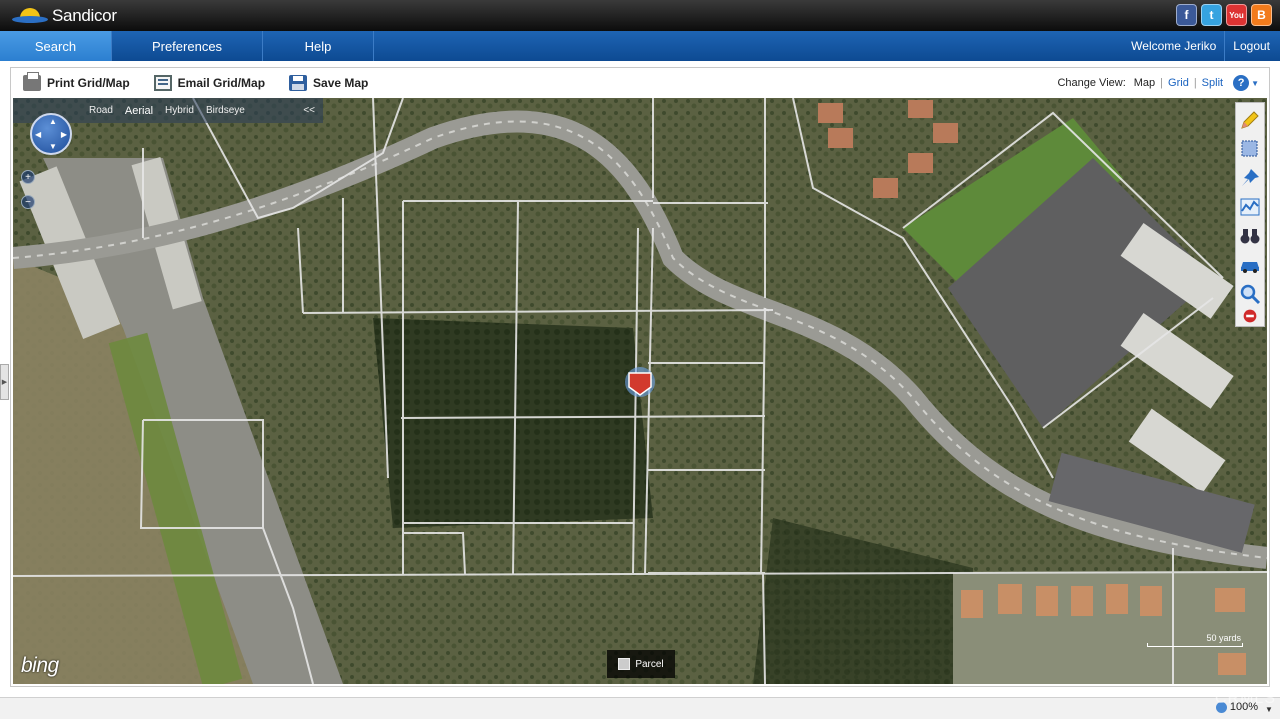  I want to click on parcel-legend: Parcel, so click(641, 664).